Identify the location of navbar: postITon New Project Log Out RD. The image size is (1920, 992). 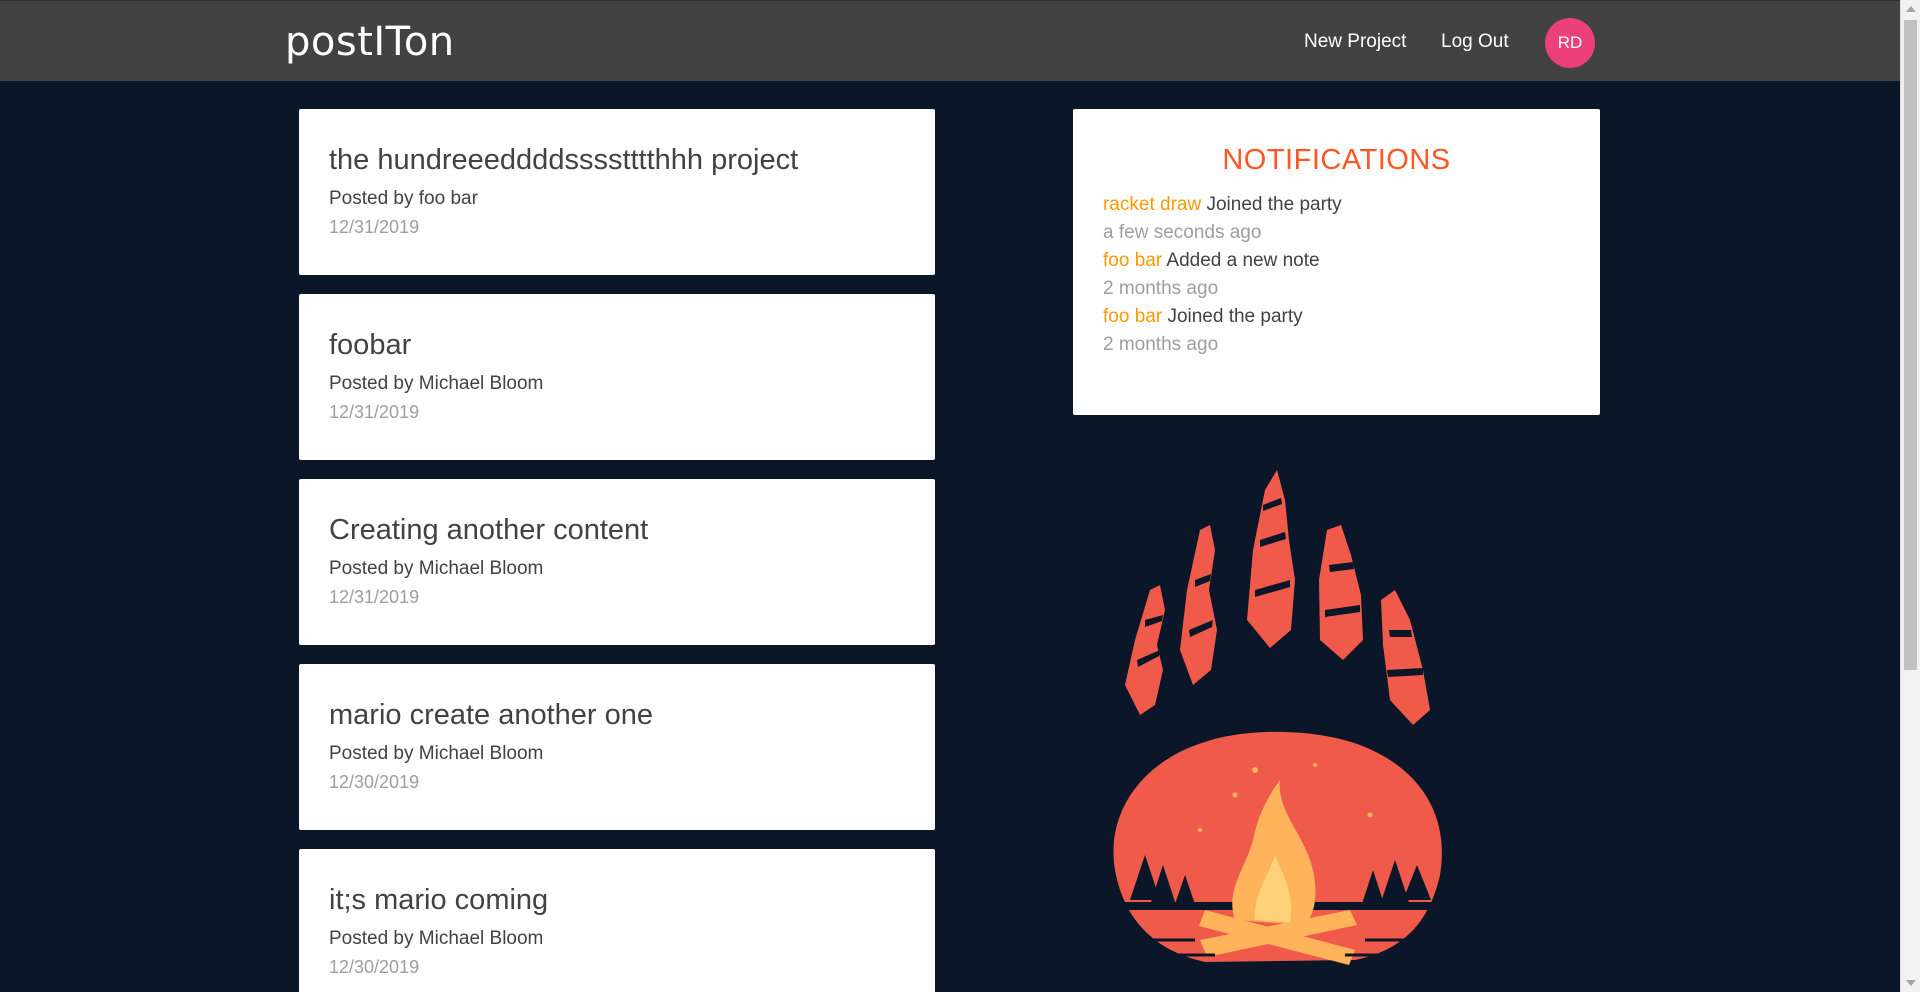
(950, 40).